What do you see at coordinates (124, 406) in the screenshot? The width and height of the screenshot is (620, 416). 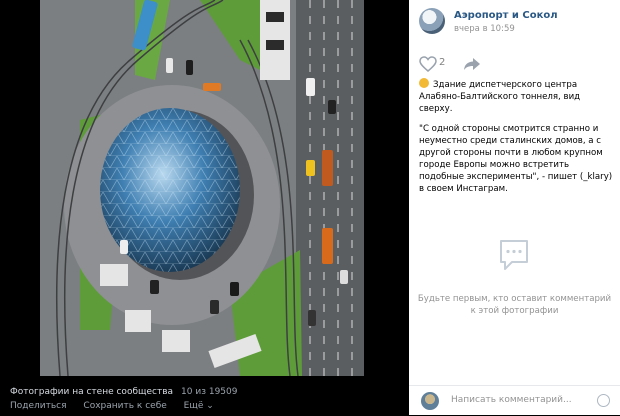 I see `save-link: Сохранить к себе` at bounding box center [124, 406].